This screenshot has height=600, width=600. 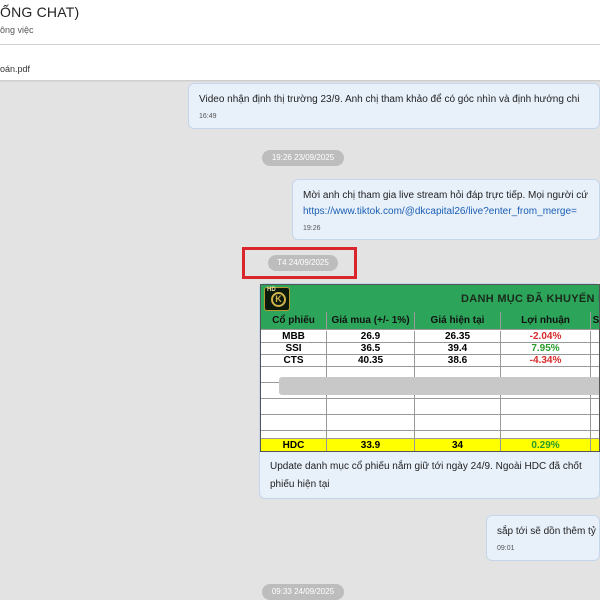 I want to click on table-banner: HD K DANH MỤC ĐÃ KHUYẾN NG, so click(x=430, y=298).